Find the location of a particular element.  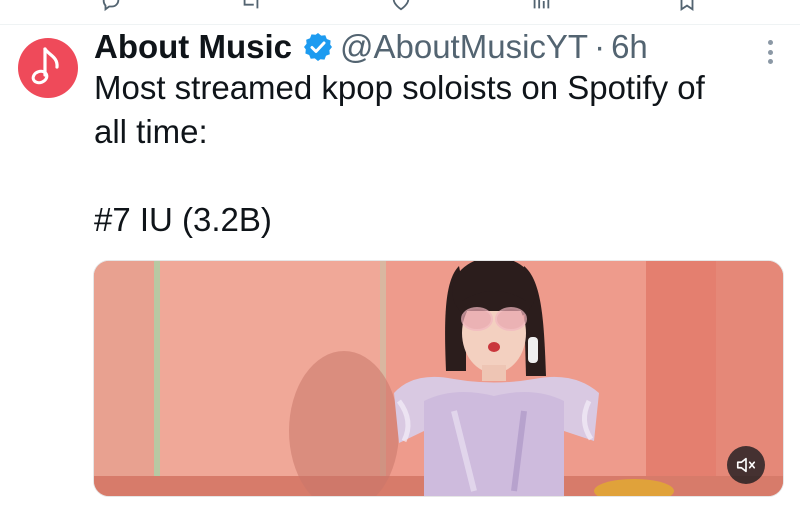

avatar is located at coordinates (48, 68).